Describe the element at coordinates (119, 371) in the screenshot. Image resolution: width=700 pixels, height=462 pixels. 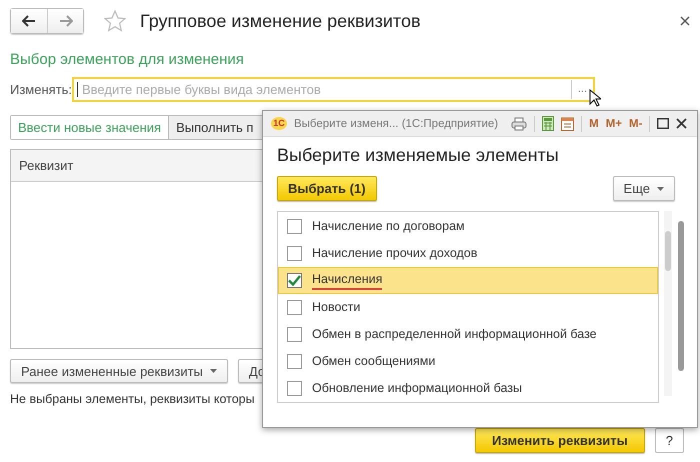
I see `action-button: Ранее измененные реквизиты` at that location.